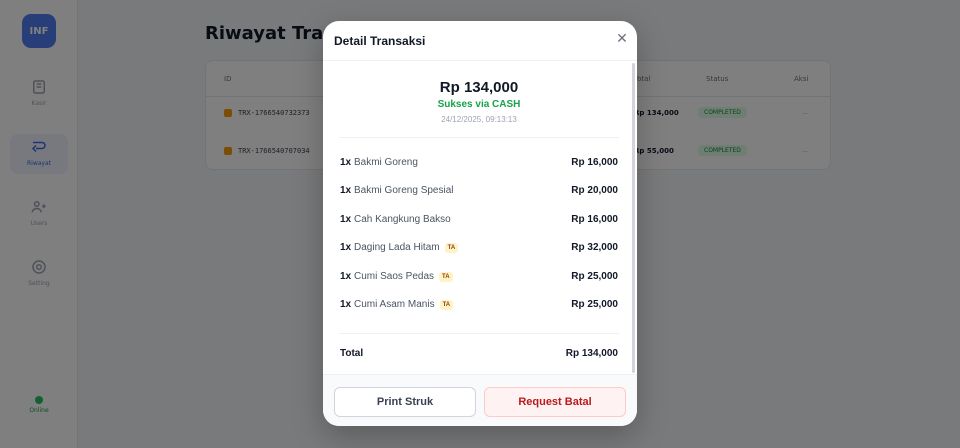 Image resolution: width=960 pixels, height=448 pixels. I want to click on item-name: Cumi Saos Pedas TA, so click(403, 276).